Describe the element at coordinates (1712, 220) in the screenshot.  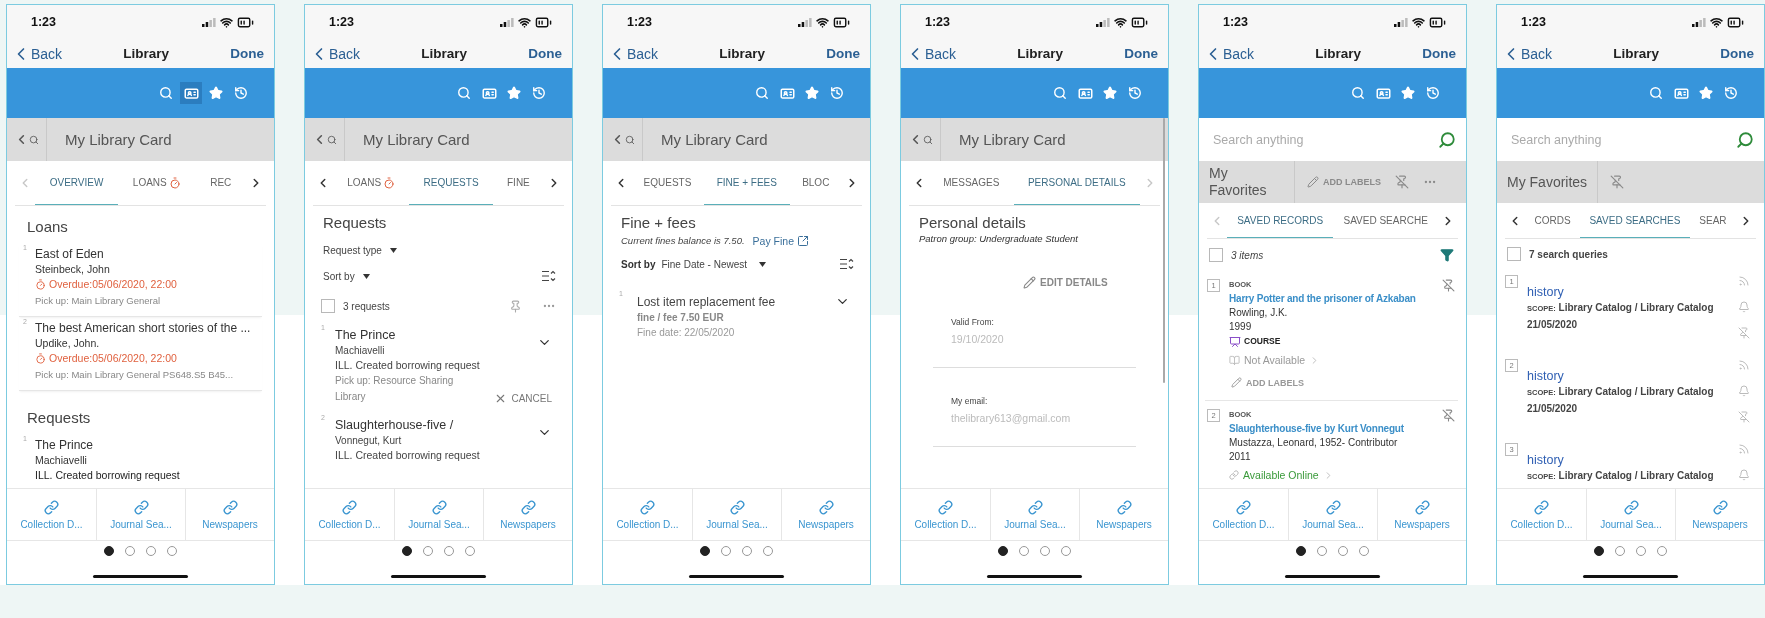
I see `tab: SEAR` at that location.